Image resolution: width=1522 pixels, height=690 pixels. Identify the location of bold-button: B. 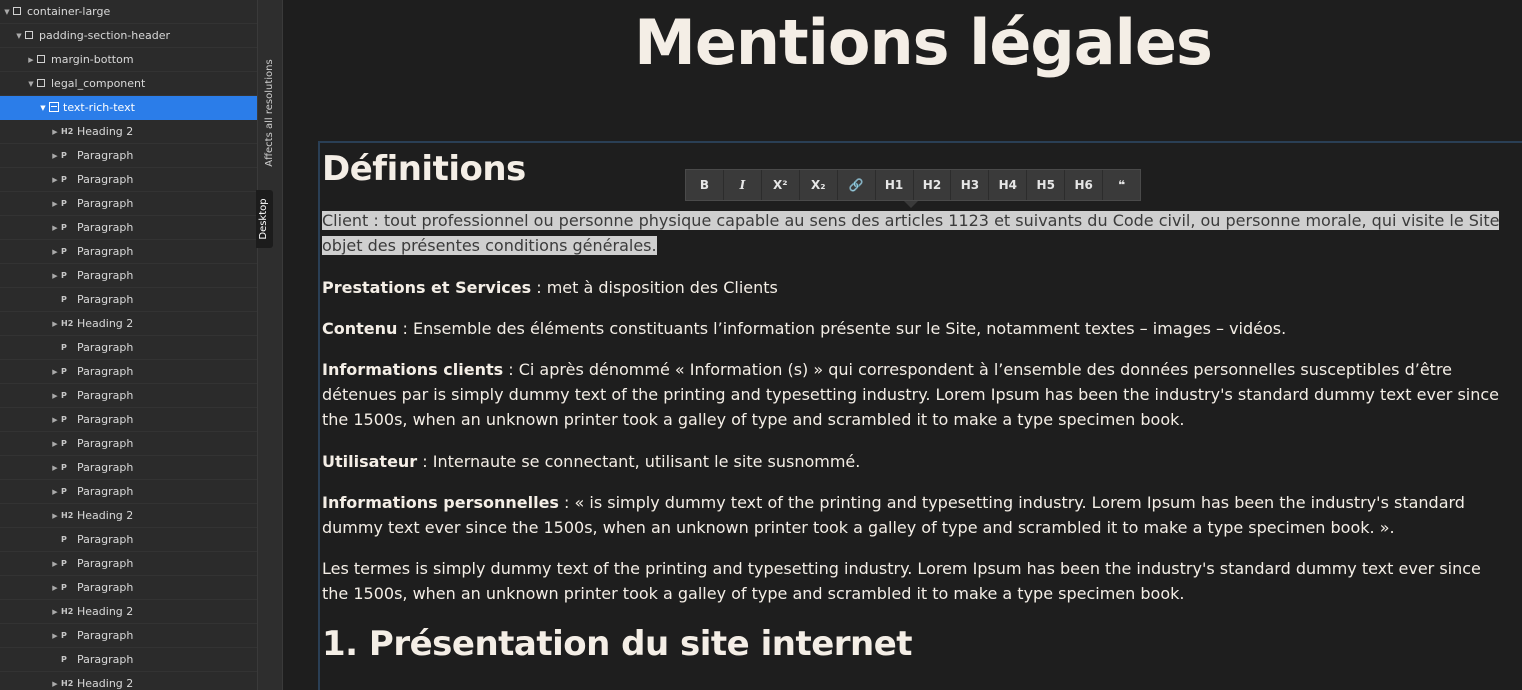
(705, 185).